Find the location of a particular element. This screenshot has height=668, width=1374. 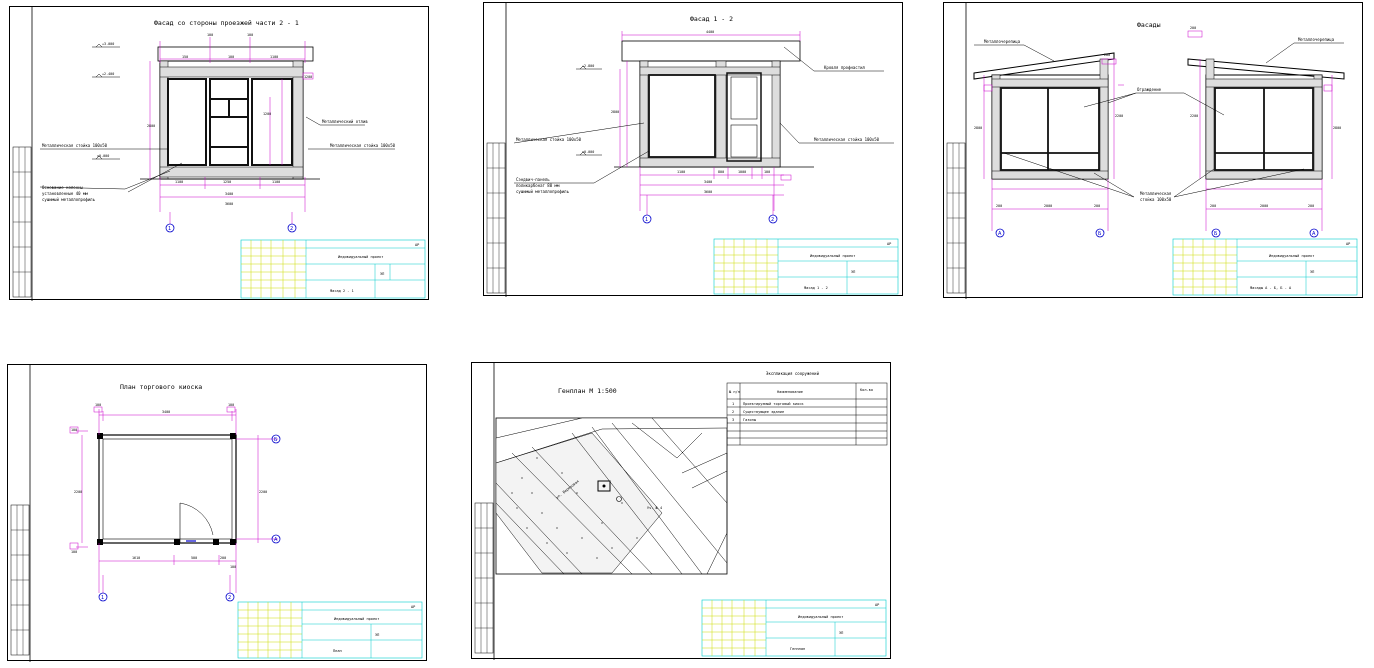

s3-axis-1: A is located at coordinates (1000, 234).